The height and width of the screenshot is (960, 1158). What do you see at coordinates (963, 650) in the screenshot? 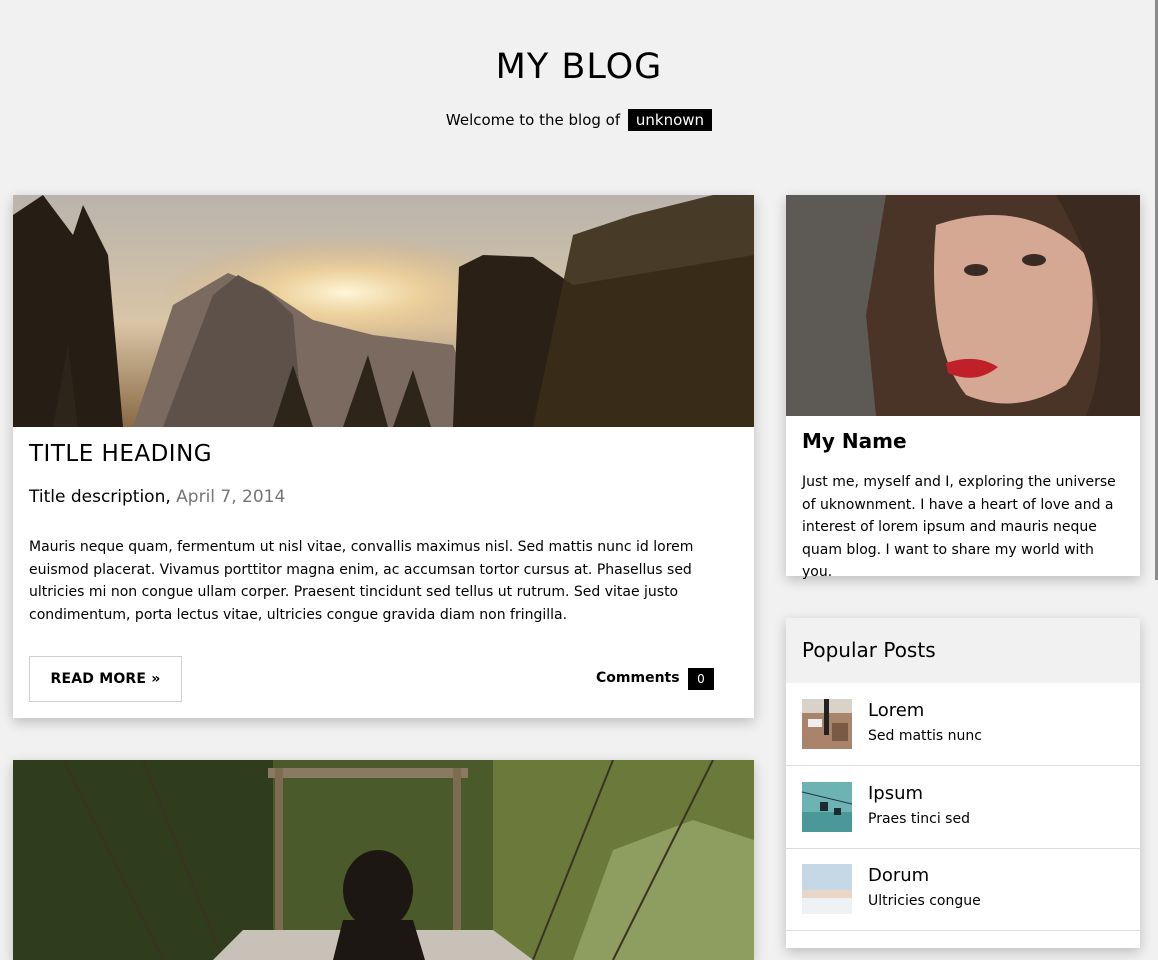
I see `popular-posts-header: Popular Posts` at bounding box center [963, 650].